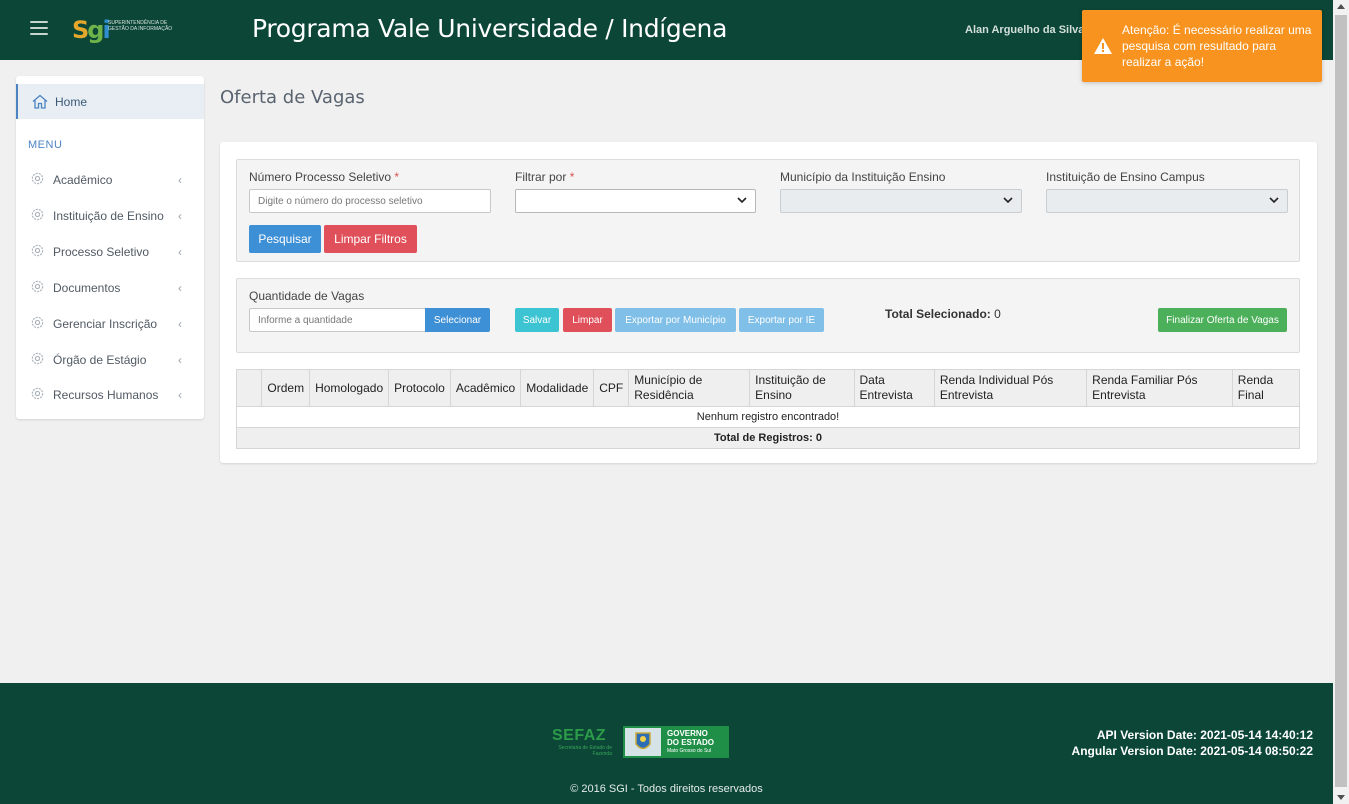 The height and width of the screenshot is (804, 1349). I want to click on filtrar-label: Filtrar por *, so click(545, 177).